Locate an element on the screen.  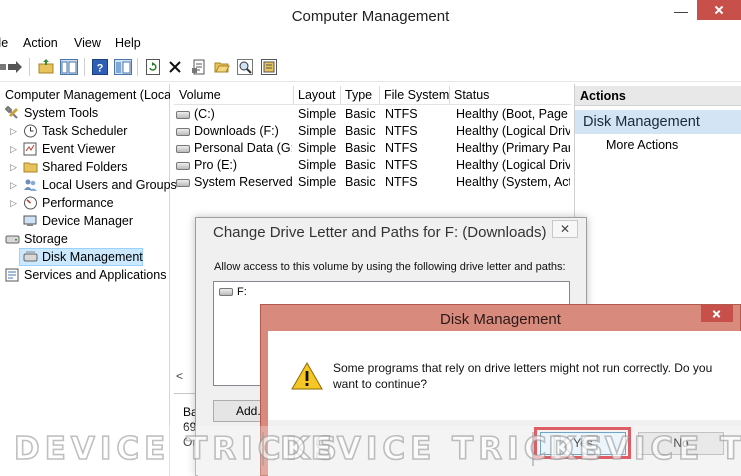
column-header-file-system: File System is located at coordinates (415, 95).